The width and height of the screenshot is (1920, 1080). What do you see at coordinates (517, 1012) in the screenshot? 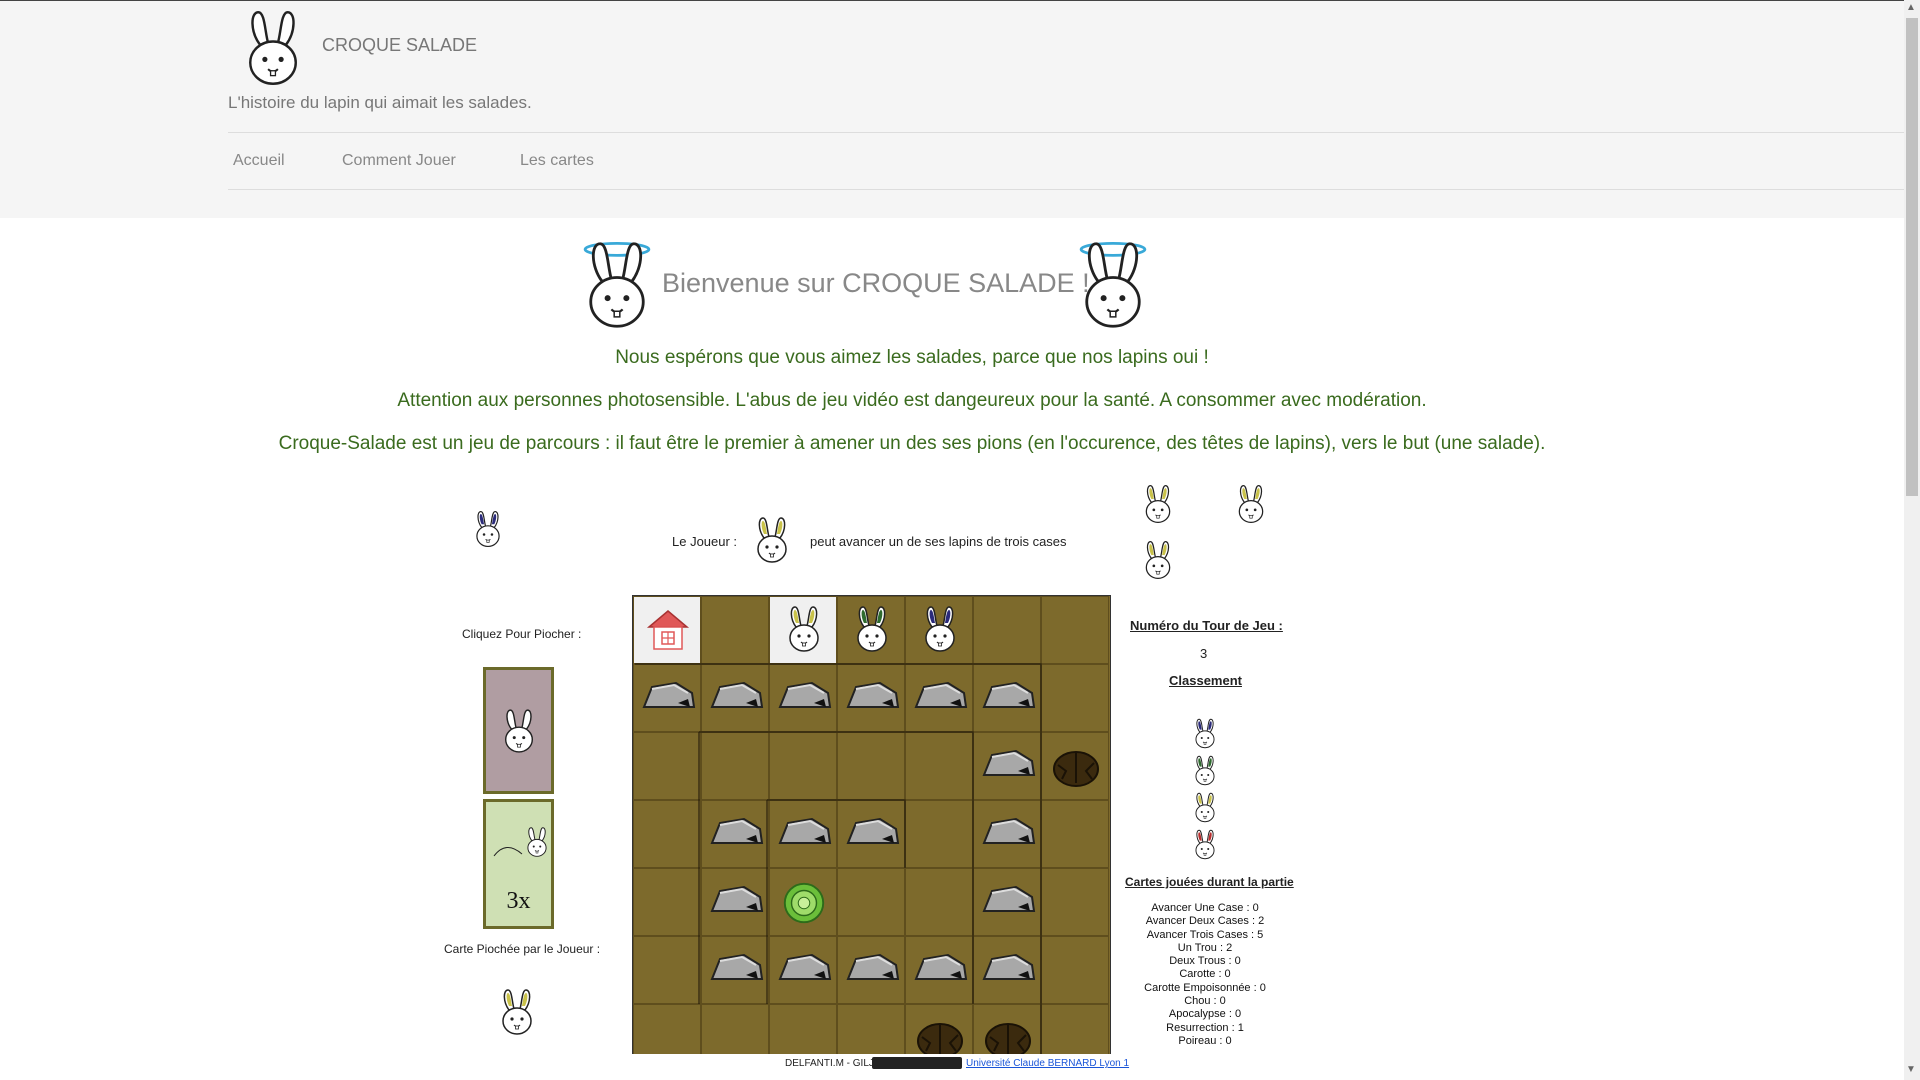
I see `drawing-player-bunny-icon` at bounding box center [517, 1012].